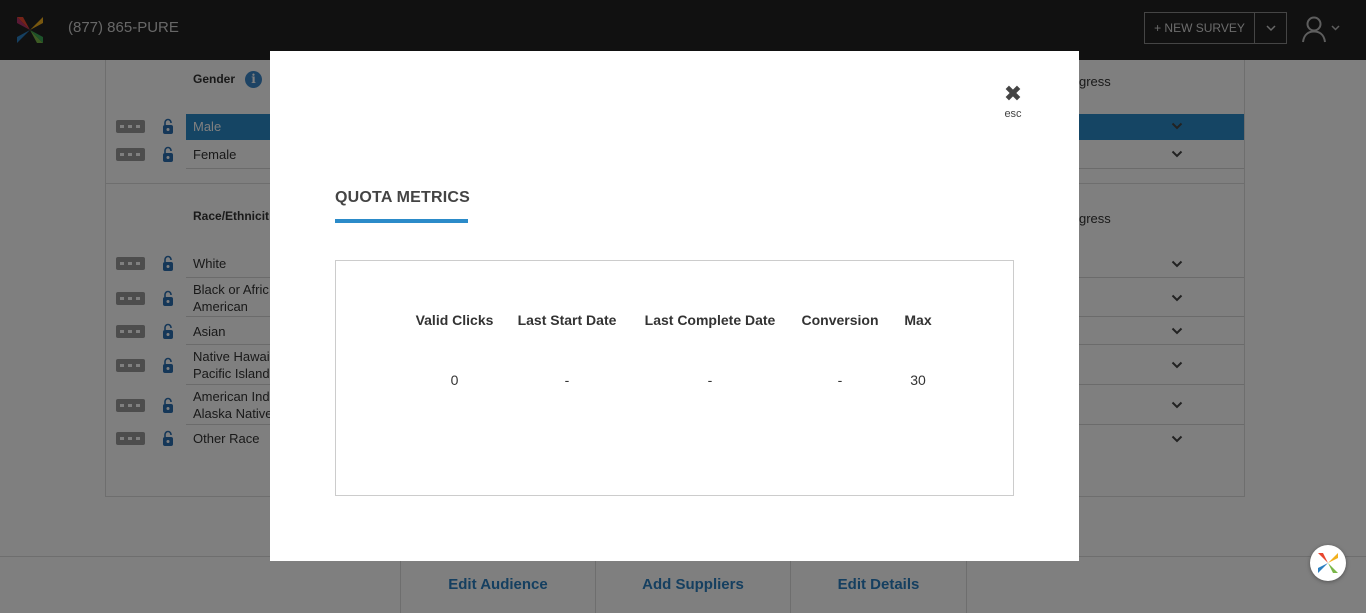  I want to click on title-underline, so click(401, 221).